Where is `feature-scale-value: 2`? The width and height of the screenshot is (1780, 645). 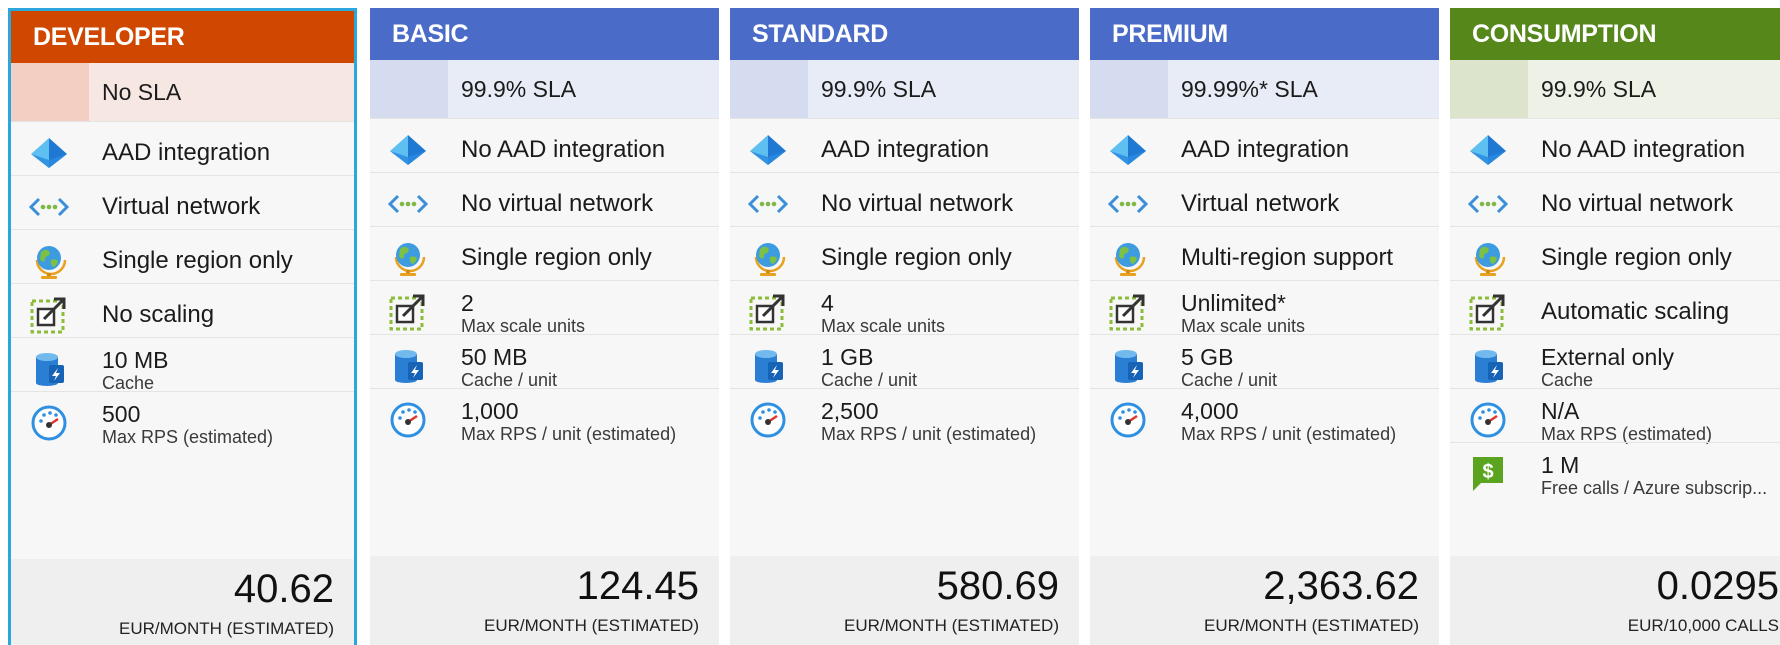 feature-scale-value: 2 is located at coordinates (467, 303).